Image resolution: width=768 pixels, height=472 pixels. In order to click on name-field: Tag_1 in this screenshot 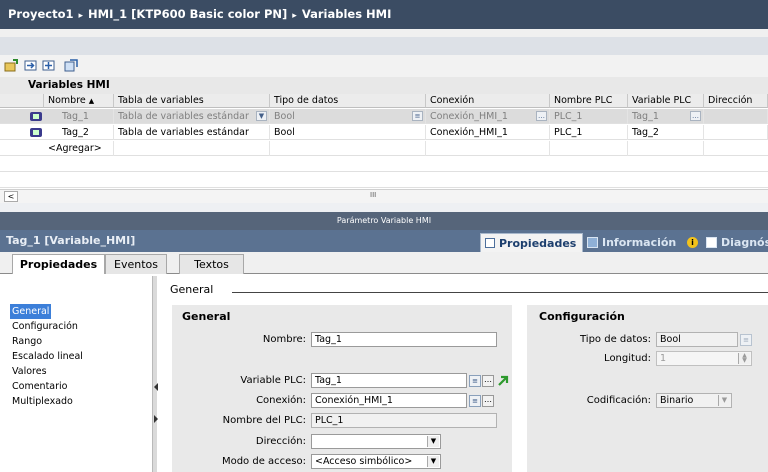, I will do `click(404, 339)`.